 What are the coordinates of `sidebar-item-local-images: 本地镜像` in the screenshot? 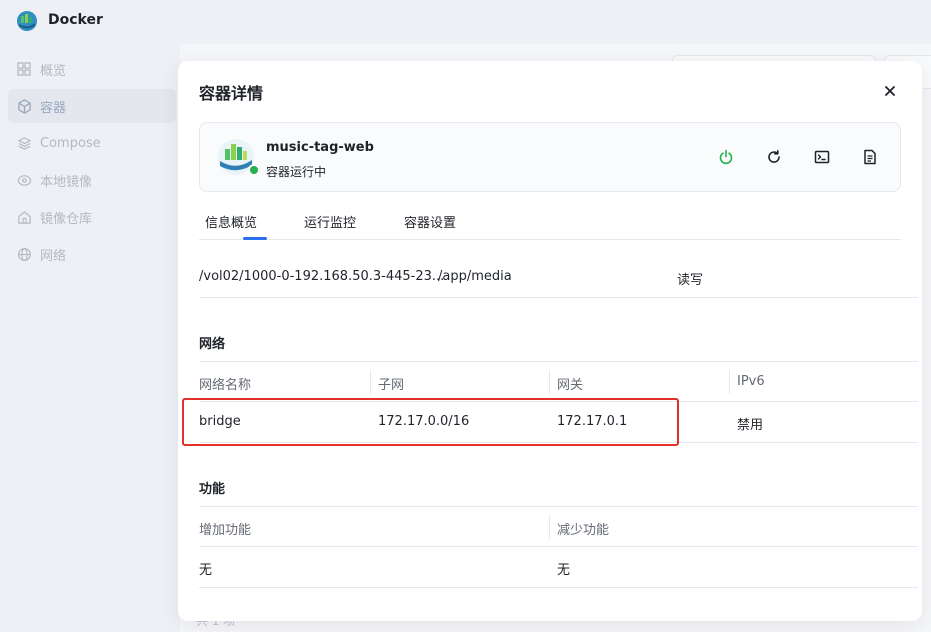 It's located at (92, 180).